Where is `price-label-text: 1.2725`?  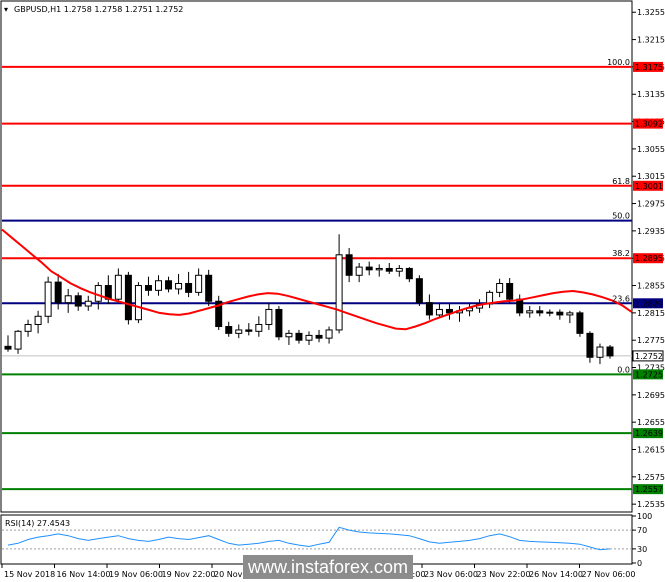 price-label-text: 1.2725 is located at coordinates (649, 374).